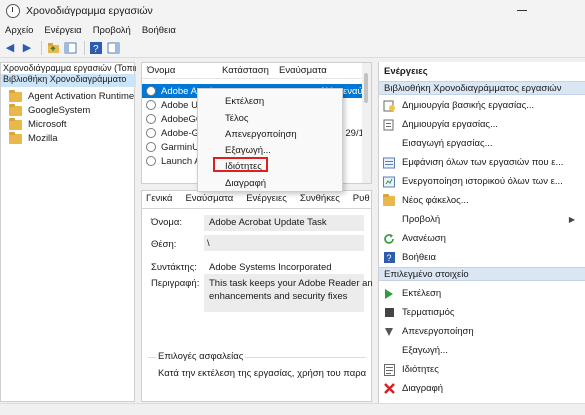 This screenshot has width=585, height=415. I want to click on minimize-icon, so click(522, 10).